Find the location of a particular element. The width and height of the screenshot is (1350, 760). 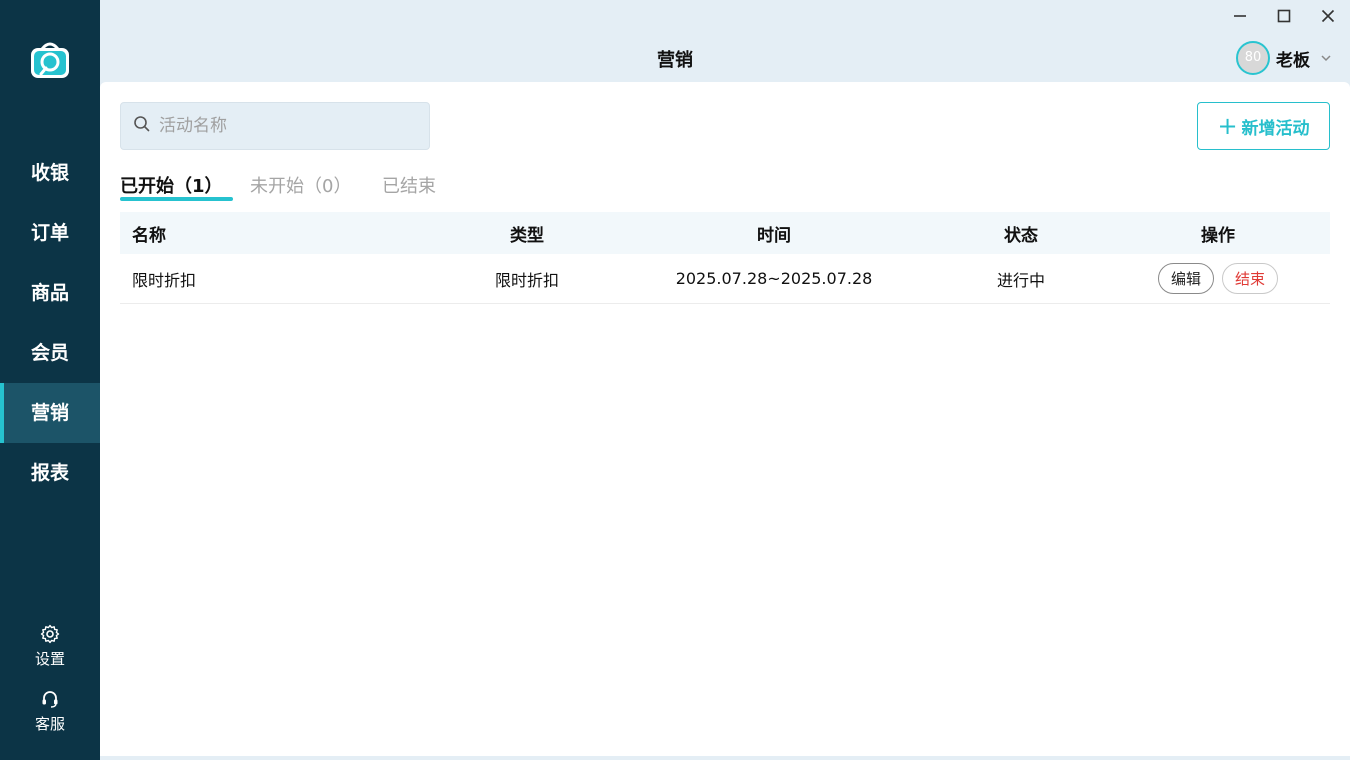

page-title: 营销 is located at coordinates (675, 60).